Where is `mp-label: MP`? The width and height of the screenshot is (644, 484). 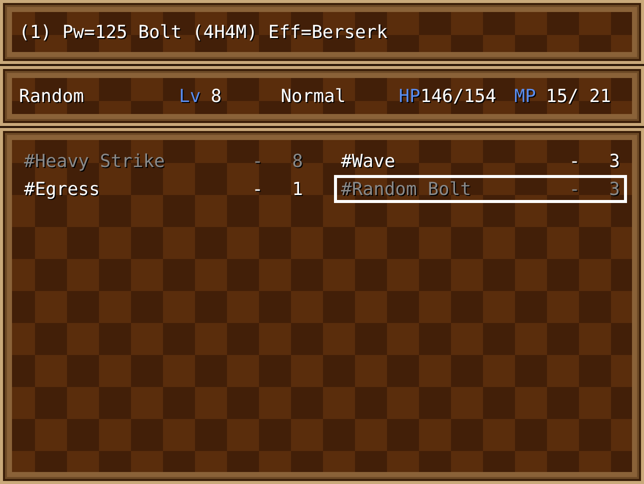 mp-label: MP is located at coordinates (525, 96).